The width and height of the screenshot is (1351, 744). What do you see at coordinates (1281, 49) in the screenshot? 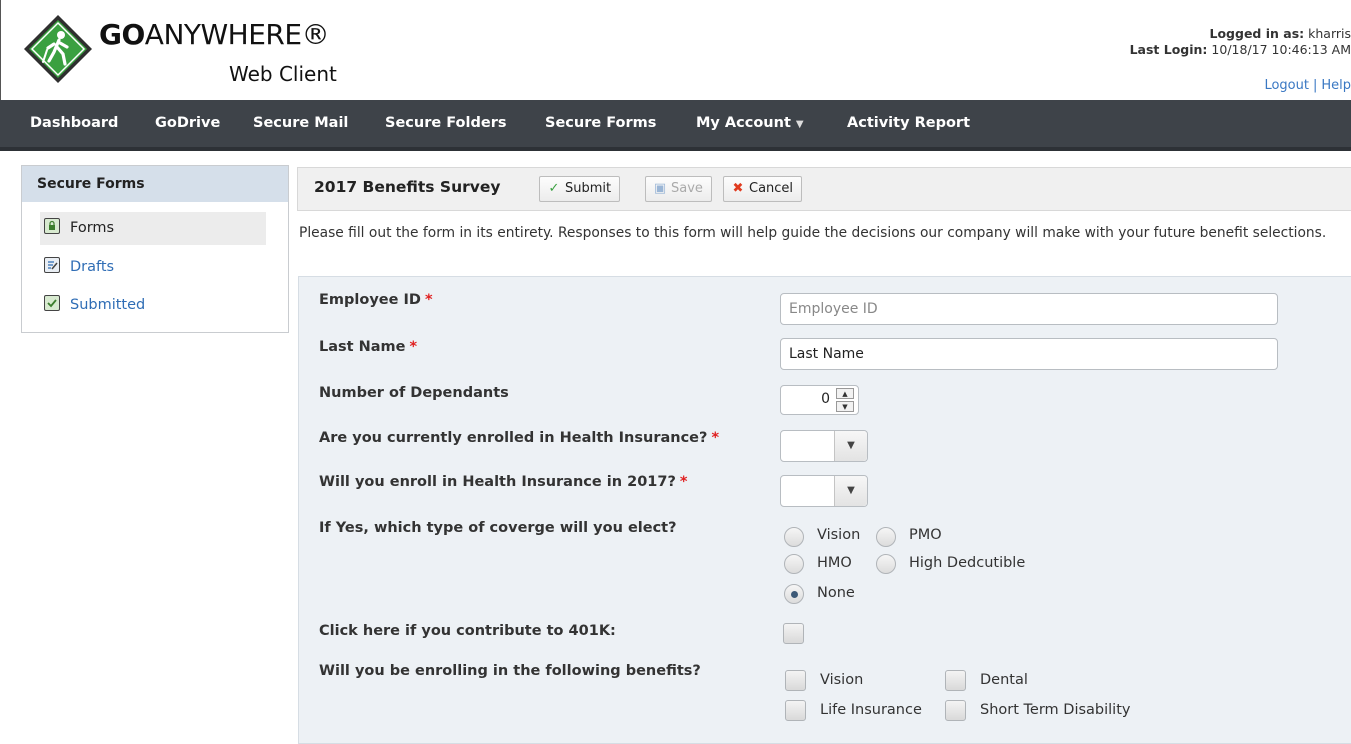
I see `last-login-time: 10/18/17 10:46:13 AM` at bounding box center [1281, 49].